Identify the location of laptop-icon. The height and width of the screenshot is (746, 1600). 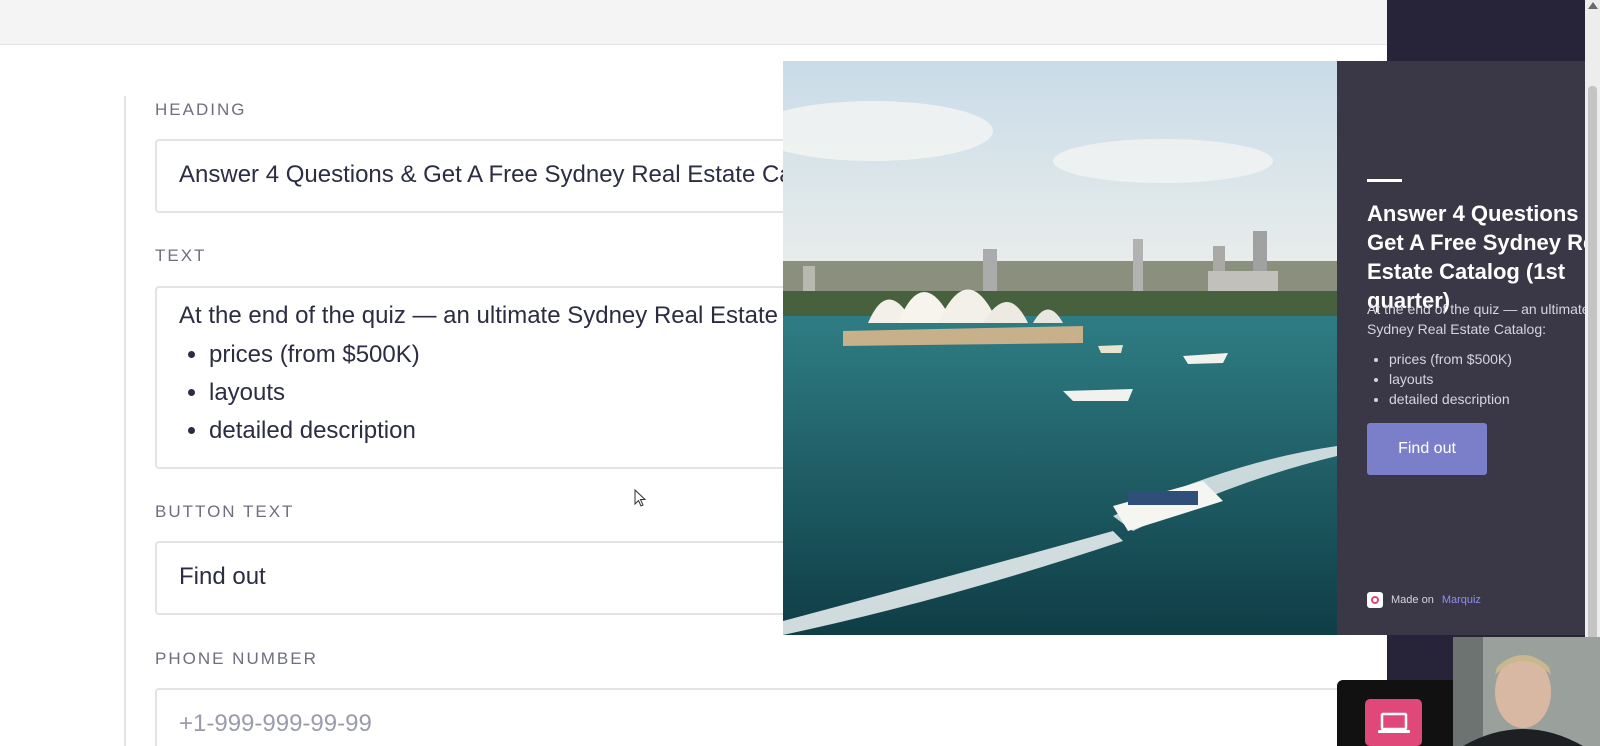
(1393, 722).